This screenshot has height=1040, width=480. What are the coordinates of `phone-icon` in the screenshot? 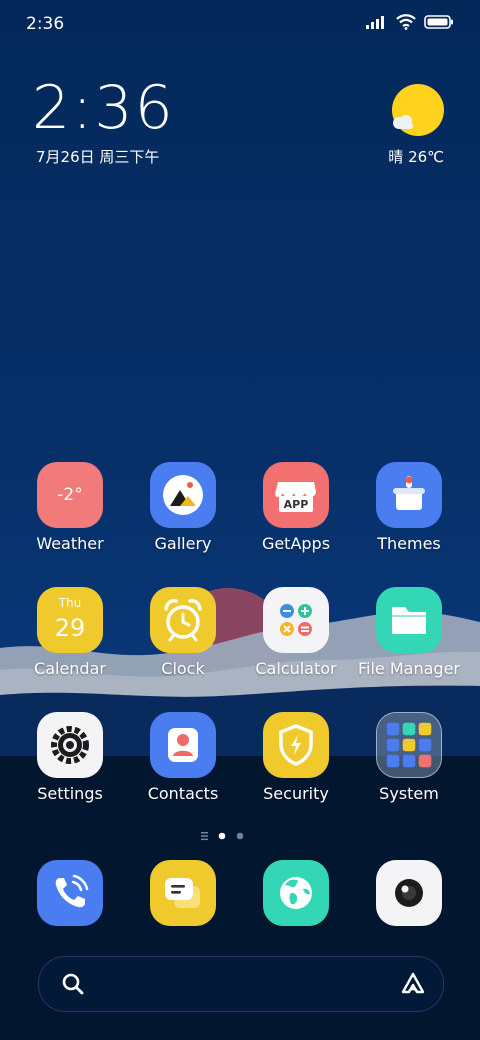 It's located at (70, 893).